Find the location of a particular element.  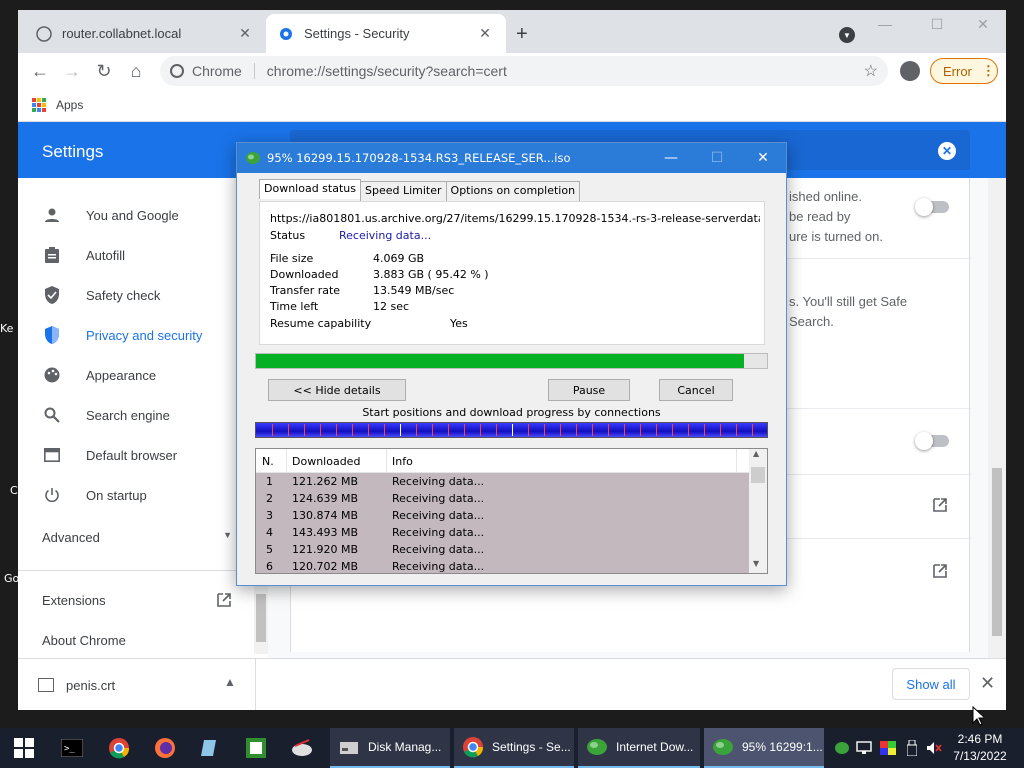

windows-start-icon is located at coordinates (24, 748).